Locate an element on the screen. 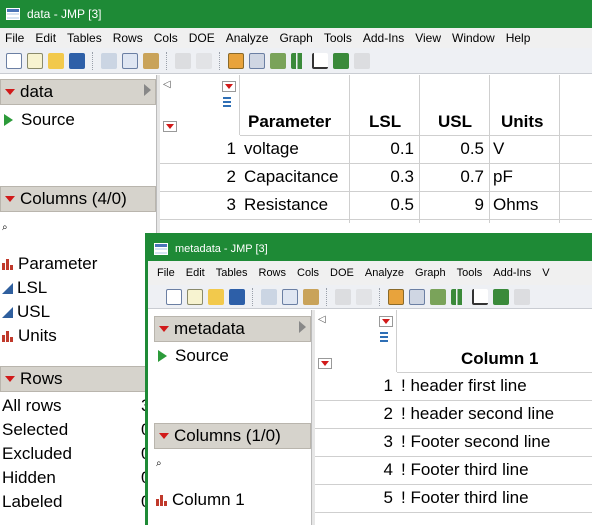  column-list-item: USL is located at coordinates (25, 312).